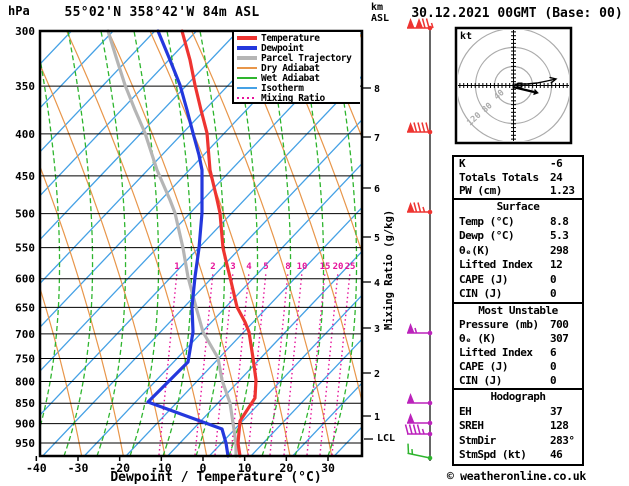 The height and width of the screenshot is (486, 629). Describe the element at coordinates (562, 190) in the screenshot. I see `row-value: 1.23` at that location.